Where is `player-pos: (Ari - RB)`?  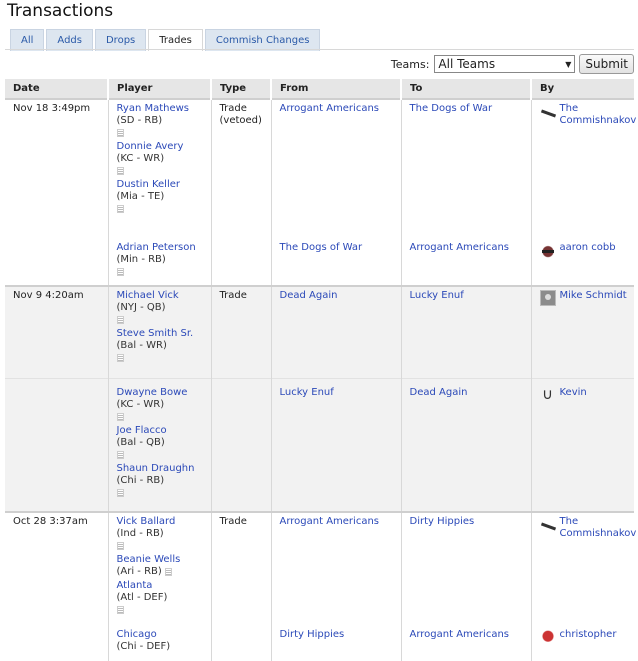
player-pos: (Ari - RB) is located at coordinates (139, 571).